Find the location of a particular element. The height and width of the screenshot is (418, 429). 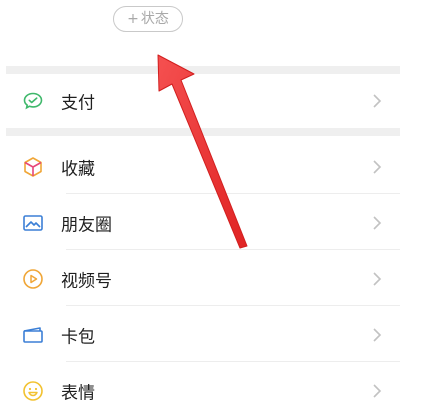

menu-item-favorites: 收藏 is located at coordinates (203, 167).